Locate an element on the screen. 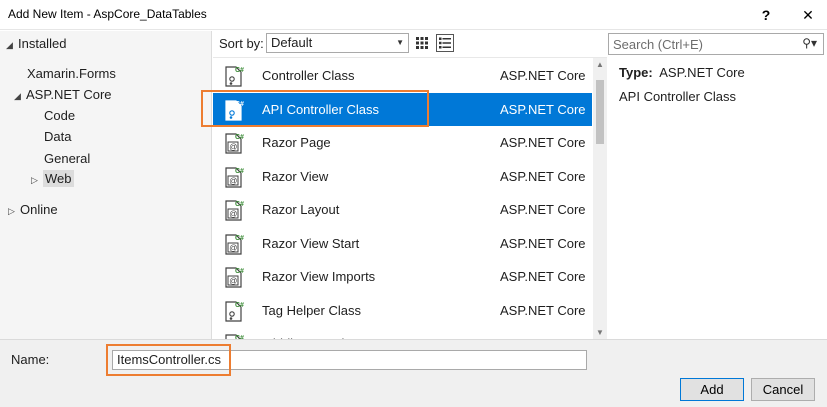 This screenshot has width=827, height=407. title-bar: Add New Item - AspCore_DataTables ? ✕ is located at coordinates (413, 15).